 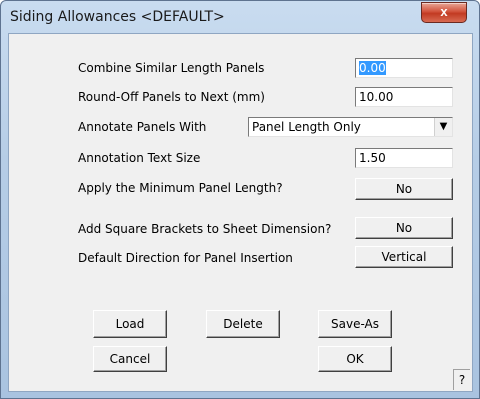 What do you see at coordinates (130, 324) in the screenshot?
I see `load-button: Load` at bounding box center [130, 324].